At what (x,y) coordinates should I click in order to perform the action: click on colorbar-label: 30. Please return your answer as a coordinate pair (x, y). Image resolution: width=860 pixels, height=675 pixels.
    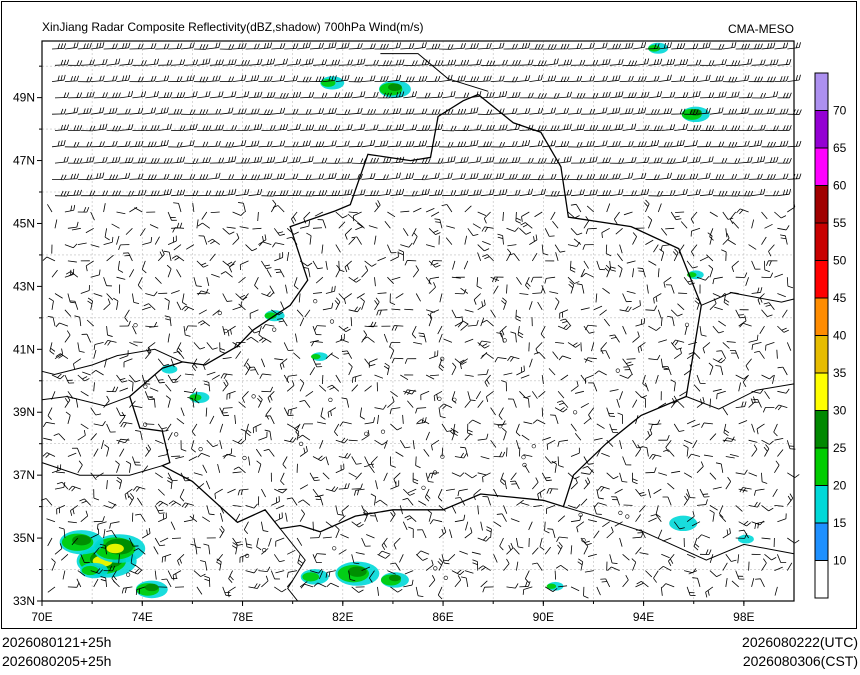
    Looking at the image, I should click on (840, 411).